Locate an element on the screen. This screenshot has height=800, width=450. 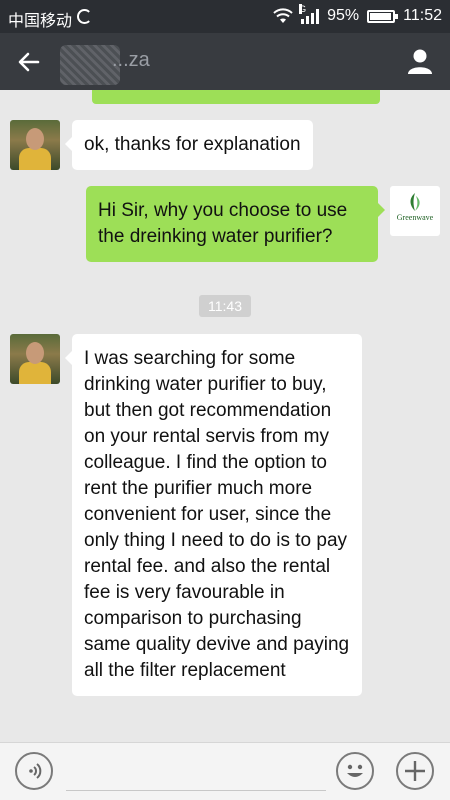
incoming-message: ok, thanks for explanation is located at coordinates (189, 145).